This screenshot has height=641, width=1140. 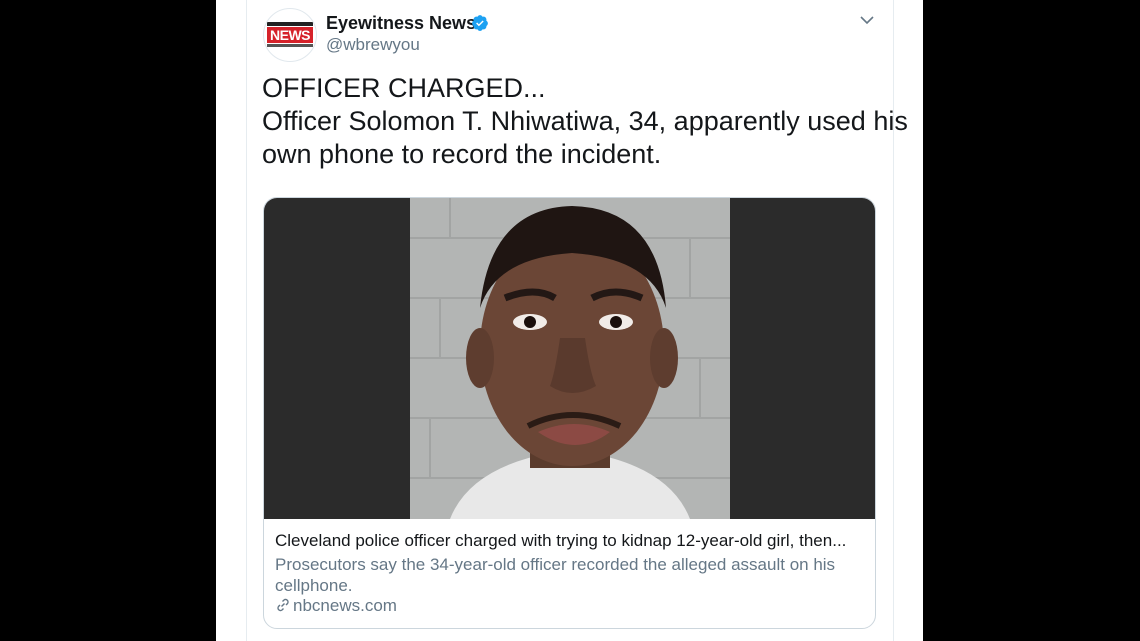 I want to click on logo-bottom-bar, so click(x=290, y=45).